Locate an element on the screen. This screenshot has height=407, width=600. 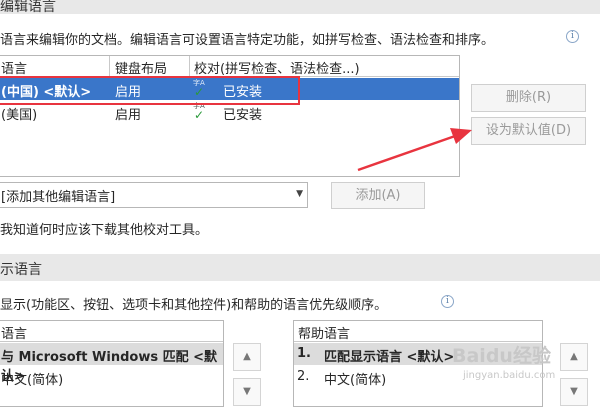
display-language-description: 显示(功能区、按钮、选项卡和其他控件)和帮助的语言优先级顺序。 is located at coordinates (194, 305).